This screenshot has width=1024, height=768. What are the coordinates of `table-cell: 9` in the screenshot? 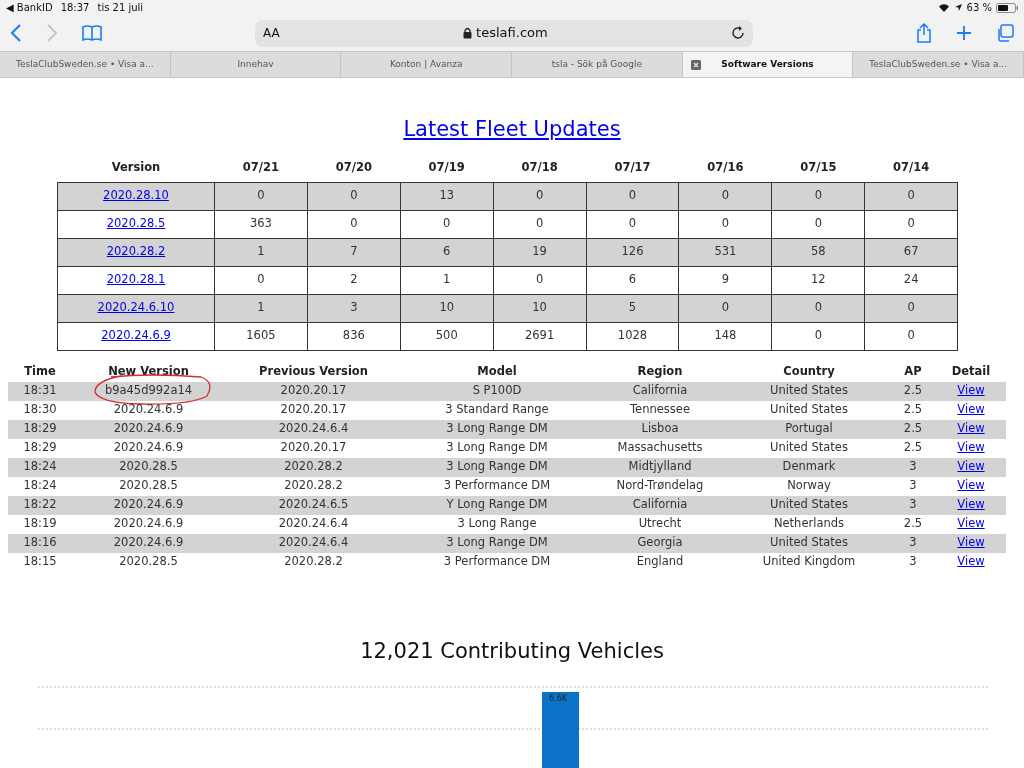 It's located at (725, 280).